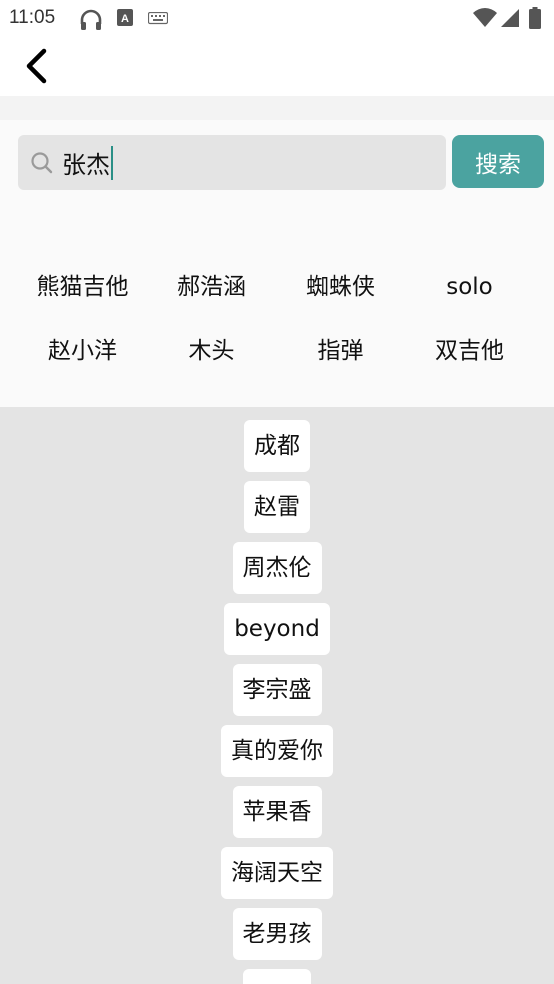 This screenshot has width=554, height=984. What do you see at coordinates (112, 162) in the screenshot?
I see `text-caret` at bounding box center [112, 162].